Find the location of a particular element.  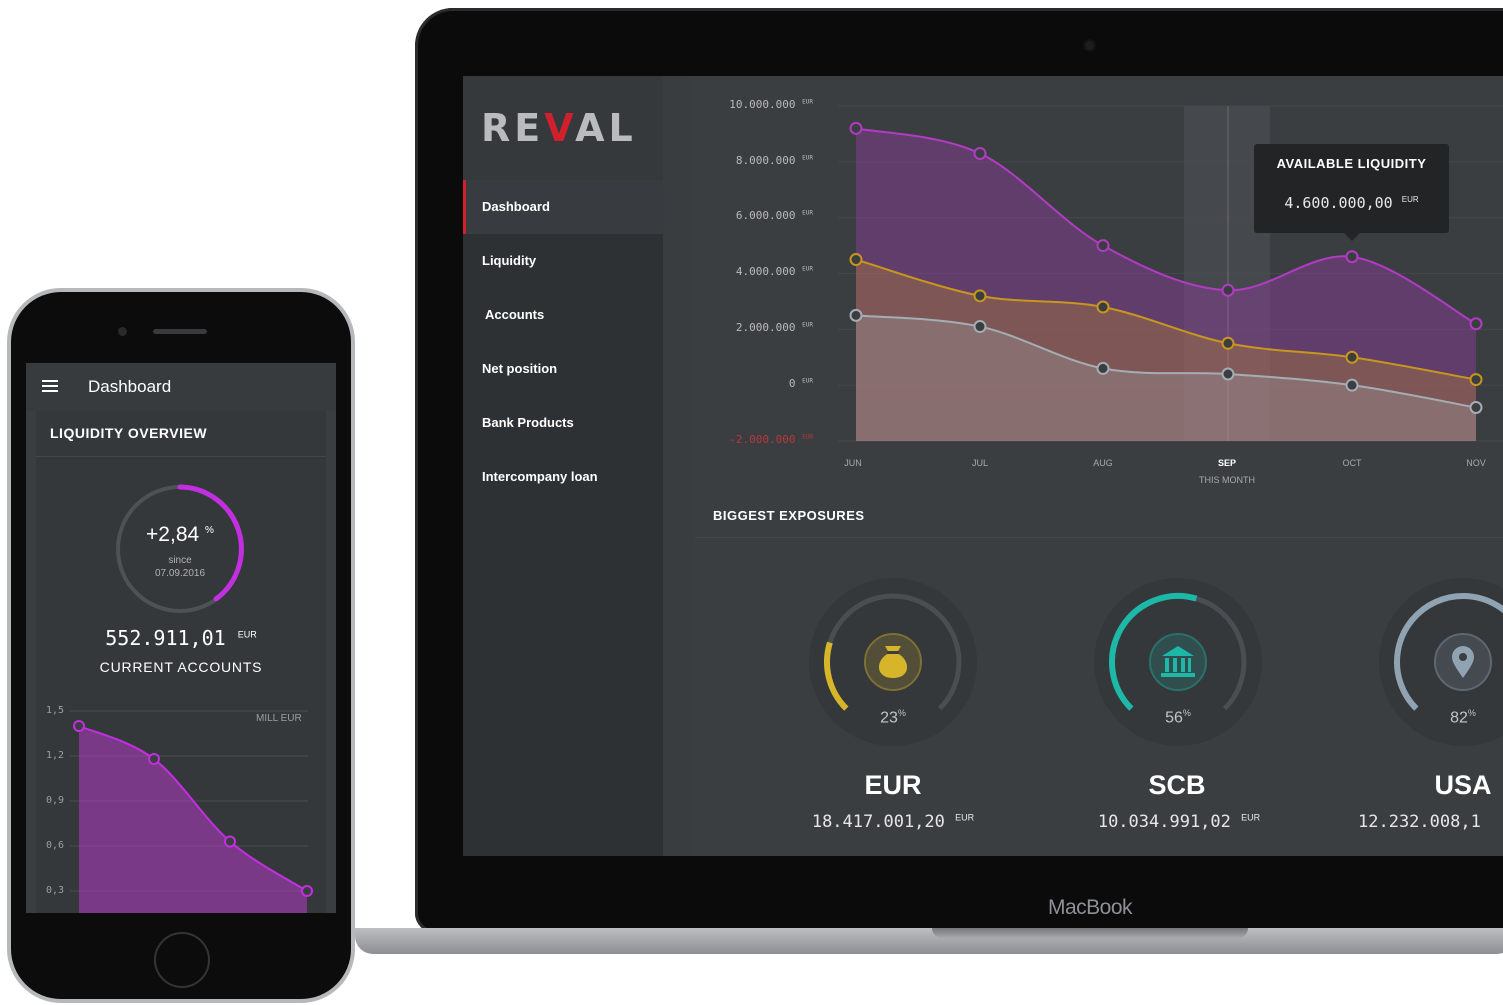

phone-amount-label: CURRENT ACCOUNTS is located at coordinates (181, 667).